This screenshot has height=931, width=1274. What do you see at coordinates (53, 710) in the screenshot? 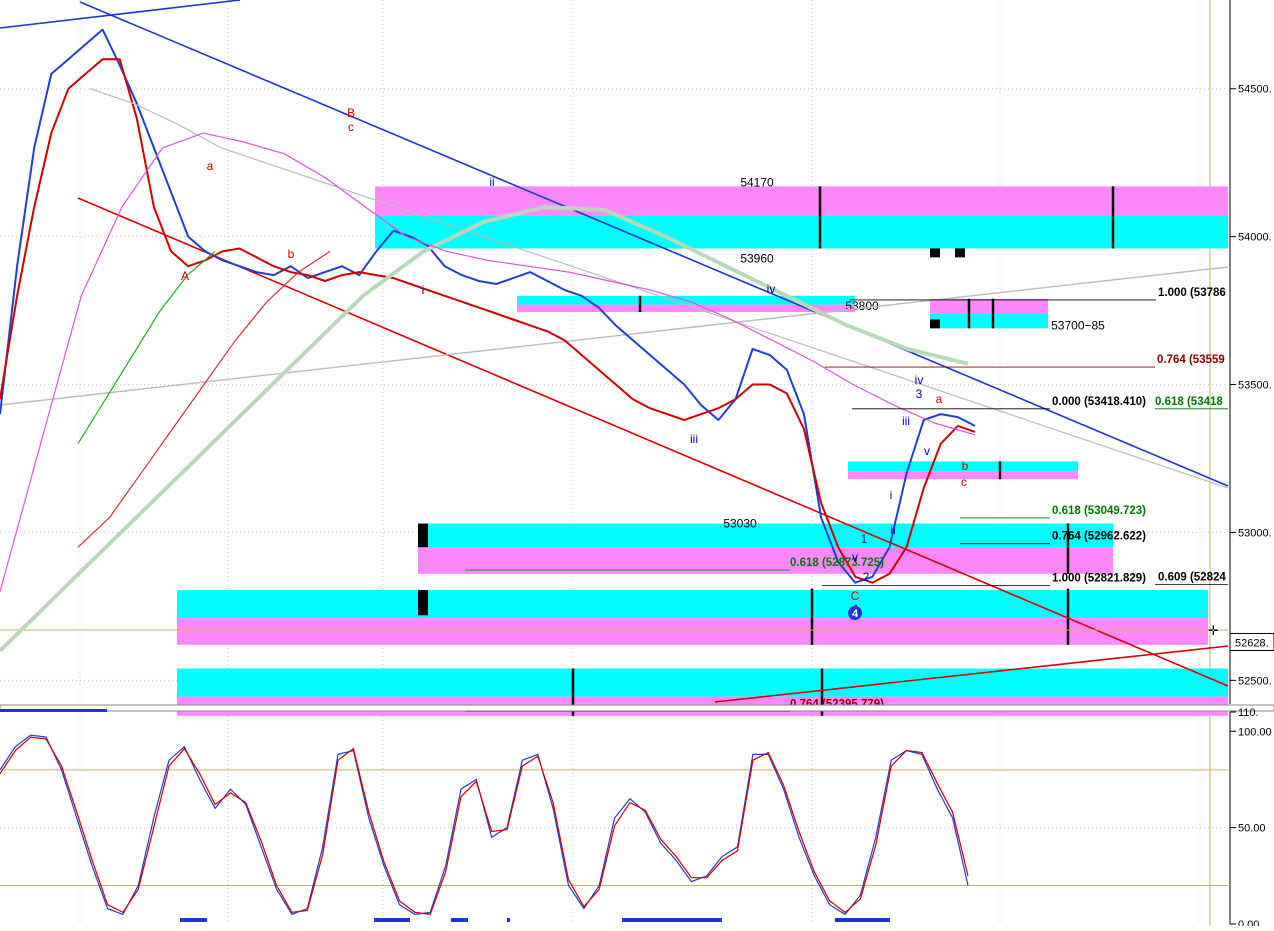
I see `separator-marker` at bounding box center [53, 710].